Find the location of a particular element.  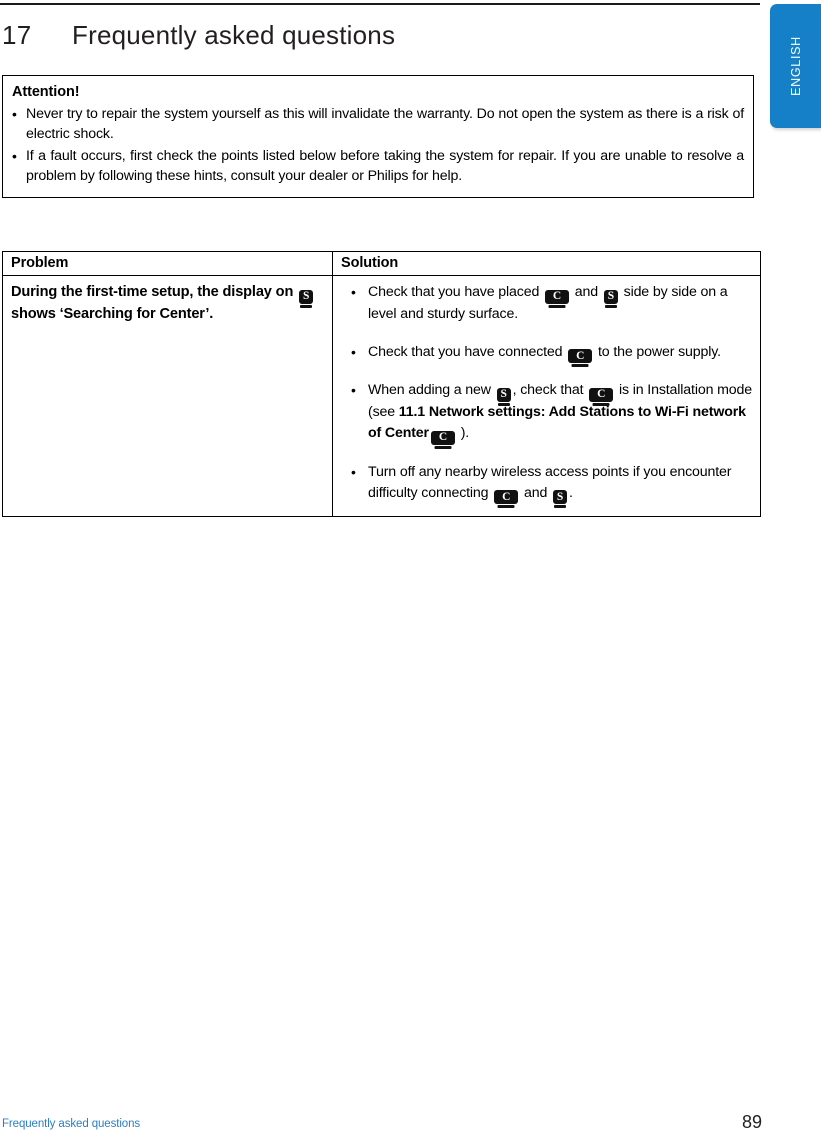

solution-text-part2: to the power supply. is located at coordinates (659, 351).